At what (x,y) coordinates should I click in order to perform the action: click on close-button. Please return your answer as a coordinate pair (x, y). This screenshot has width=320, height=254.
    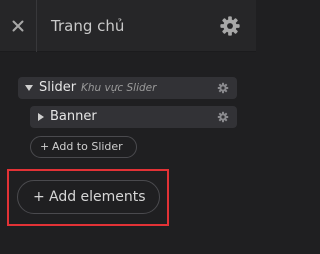
    Looking at the image, I should click on (18, 26).